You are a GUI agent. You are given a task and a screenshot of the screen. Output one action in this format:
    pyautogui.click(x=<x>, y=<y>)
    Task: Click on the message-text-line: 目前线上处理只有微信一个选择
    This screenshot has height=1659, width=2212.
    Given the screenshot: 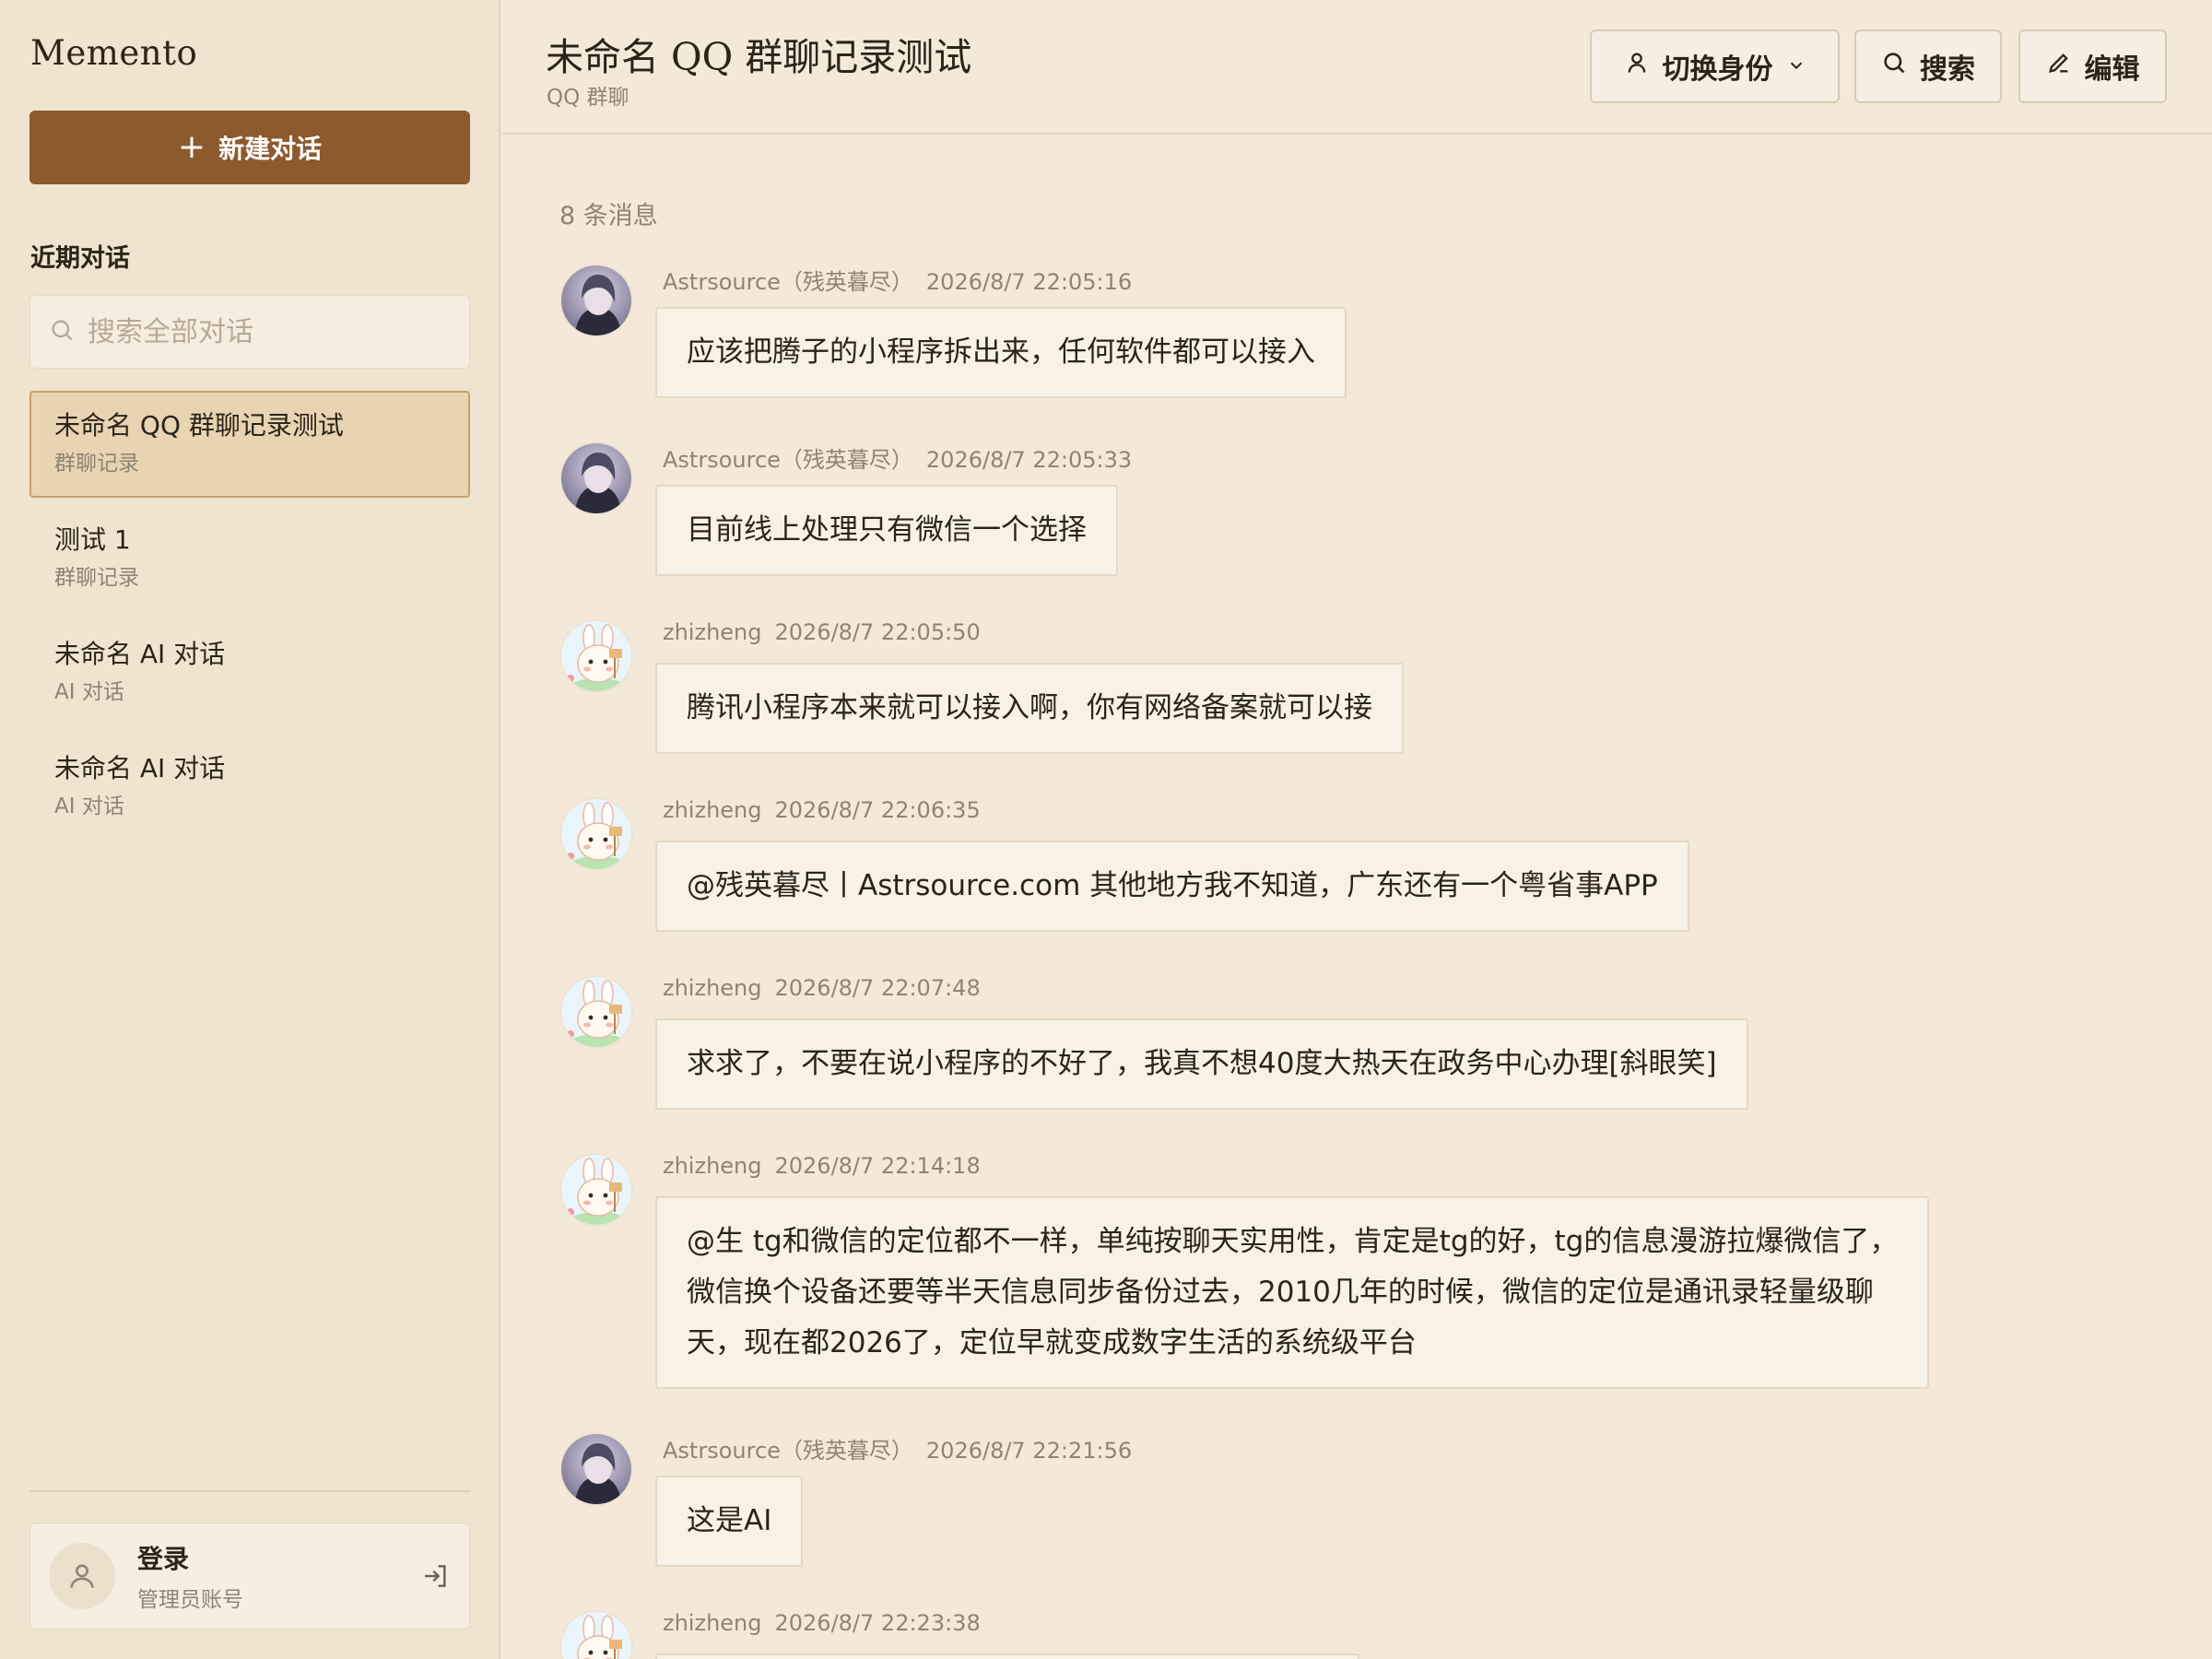 What is the action you would take?
    pyautogui.click(x=887, y=530)
    